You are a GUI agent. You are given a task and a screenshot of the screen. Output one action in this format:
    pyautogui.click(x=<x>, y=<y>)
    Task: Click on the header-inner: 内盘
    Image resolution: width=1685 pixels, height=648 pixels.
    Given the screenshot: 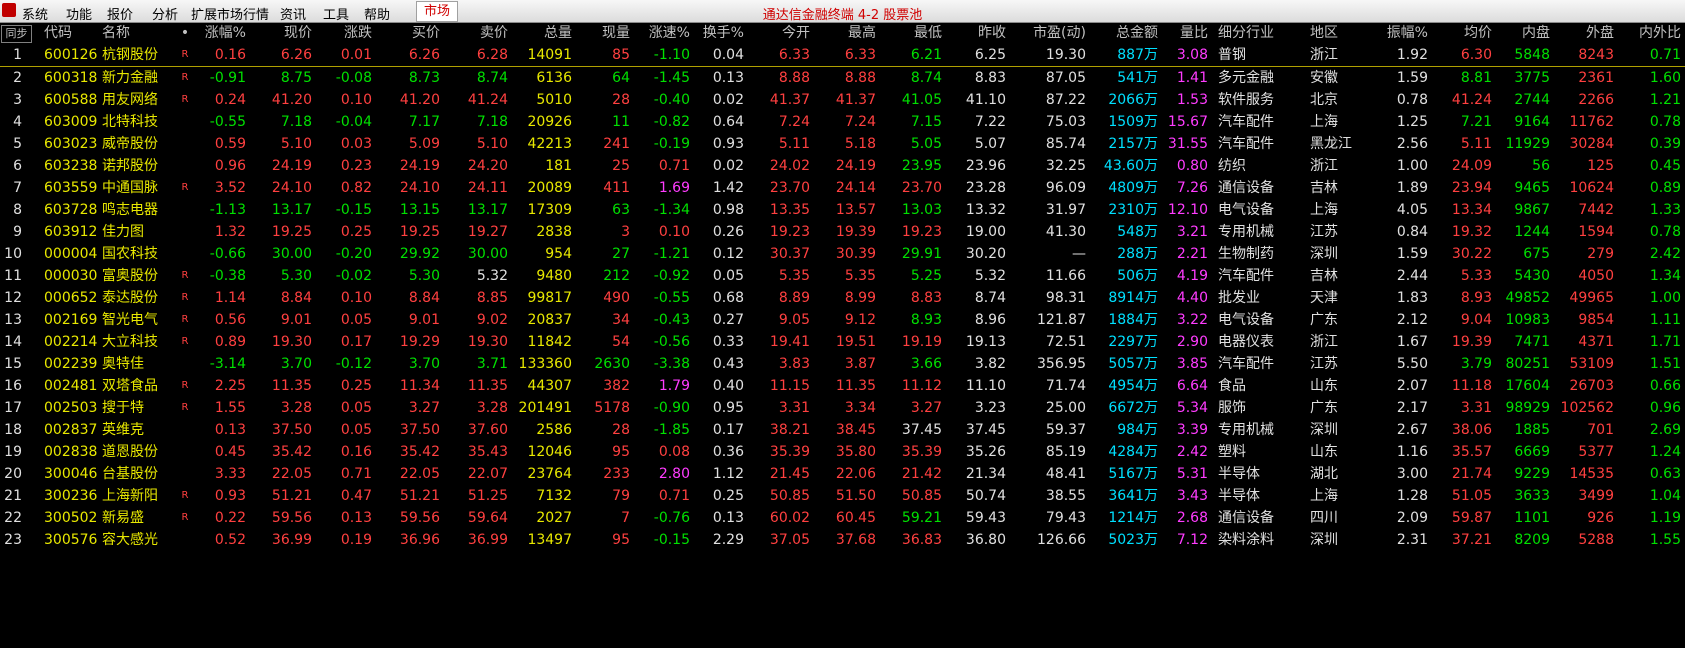 What is the action you would take?
    pyautogui.click(x=1523, y=33)
    